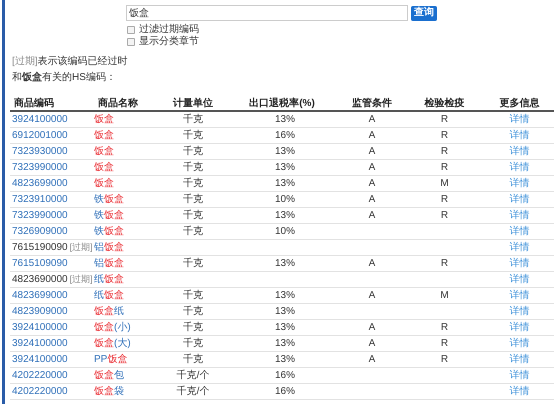 The width and height of the screenshot is (558, 404). Describe the element at coordinates (372, 103) in the screenshot. I see `column-header: 监管条件` at that location.